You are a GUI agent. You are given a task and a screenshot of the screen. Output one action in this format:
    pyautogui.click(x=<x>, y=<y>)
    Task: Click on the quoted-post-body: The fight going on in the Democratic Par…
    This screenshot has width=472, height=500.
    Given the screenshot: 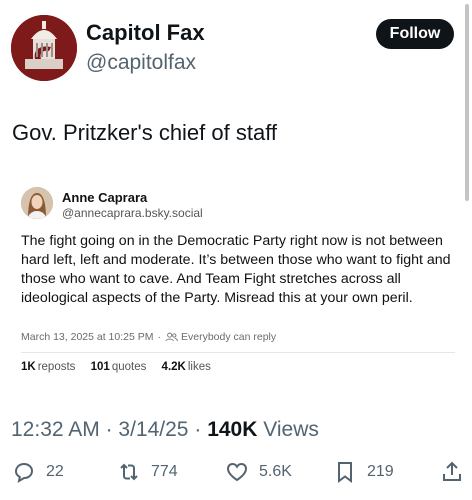 What is the action you would take?
    pyautogui.click(x=236, y=269)
    